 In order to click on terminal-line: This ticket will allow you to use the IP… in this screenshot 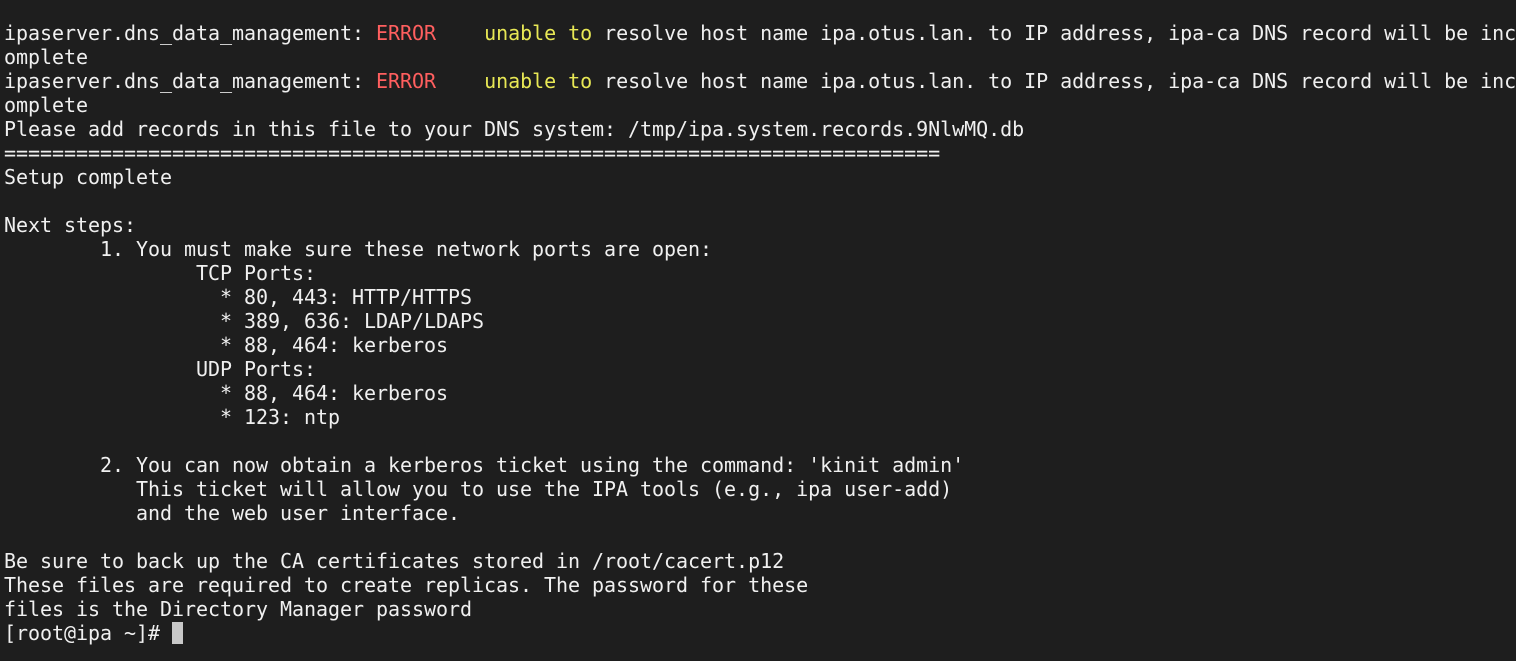, I will do `click(478, 489)`.